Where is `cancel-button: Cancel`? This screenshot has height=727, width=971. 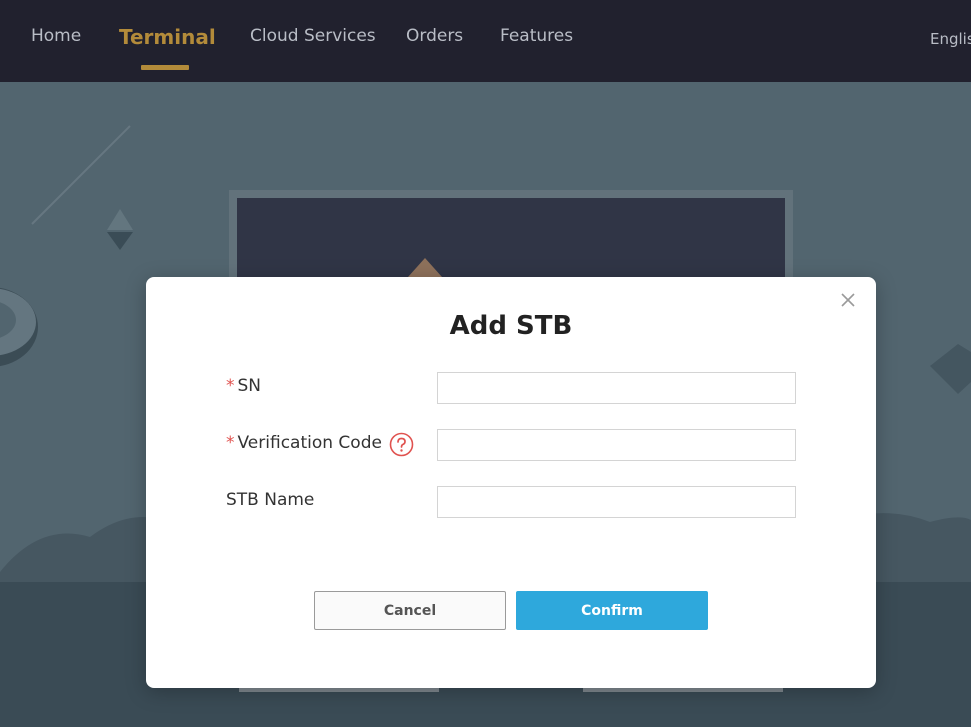 cancel-button: Cancel is located at coordinates (410, 610).